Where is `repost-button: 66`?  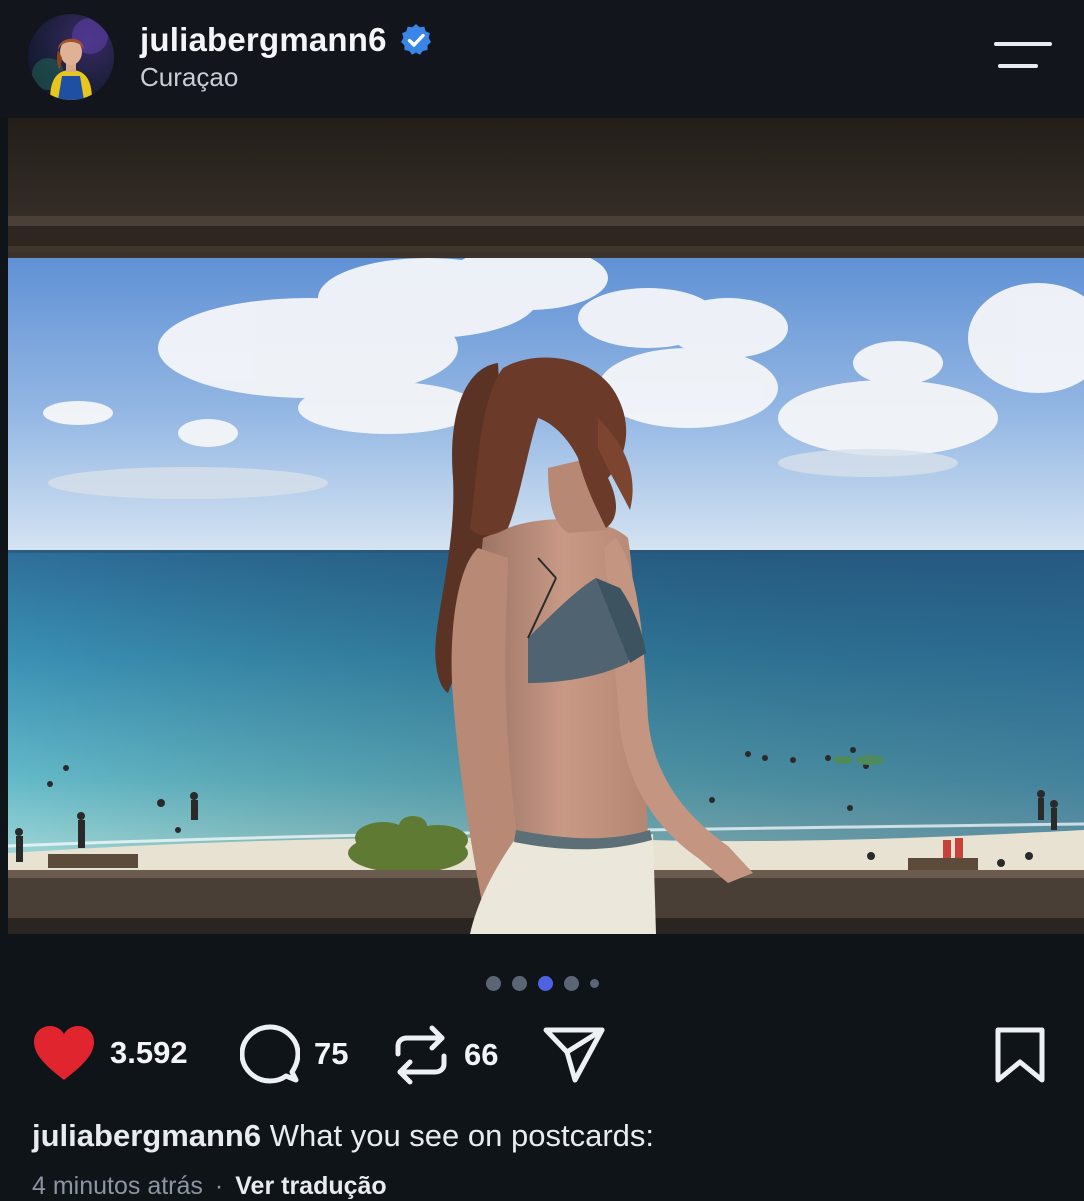 repost-button: 66 is located at coordinates (445, 1055).